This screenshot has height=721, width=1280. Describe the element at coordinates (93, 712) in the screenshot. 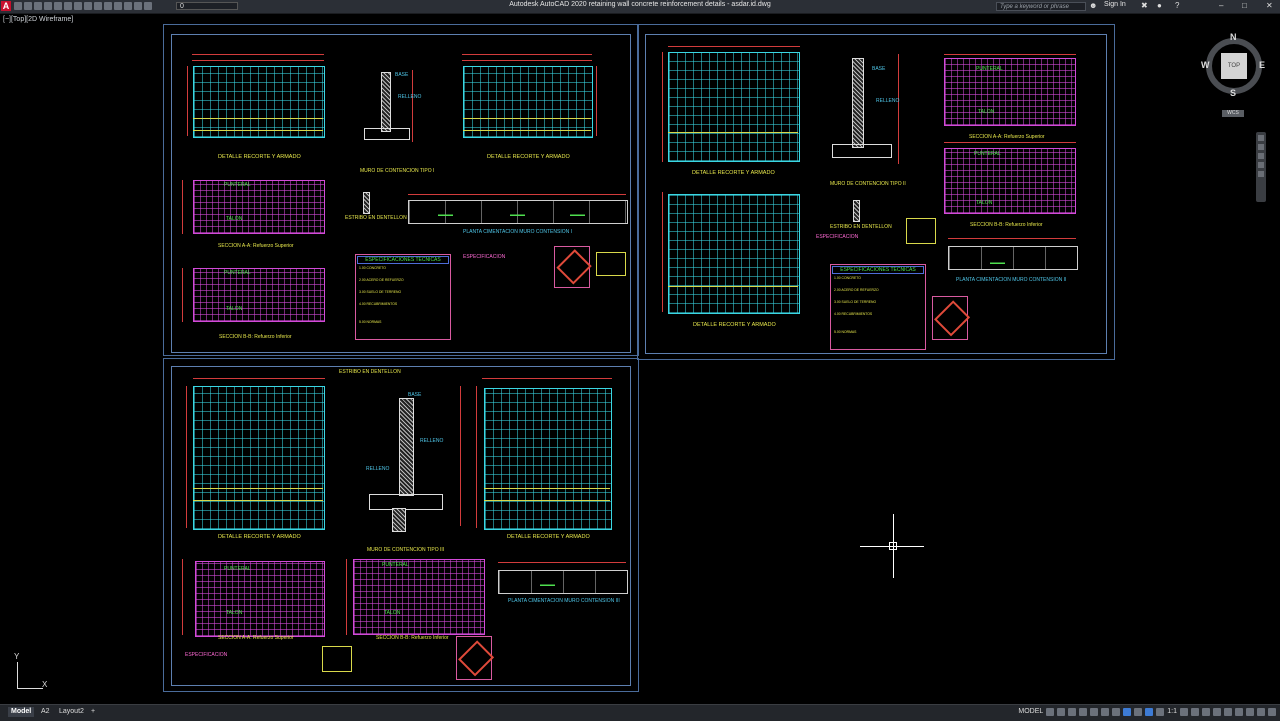

I see `add-layout-button: +` at that location.